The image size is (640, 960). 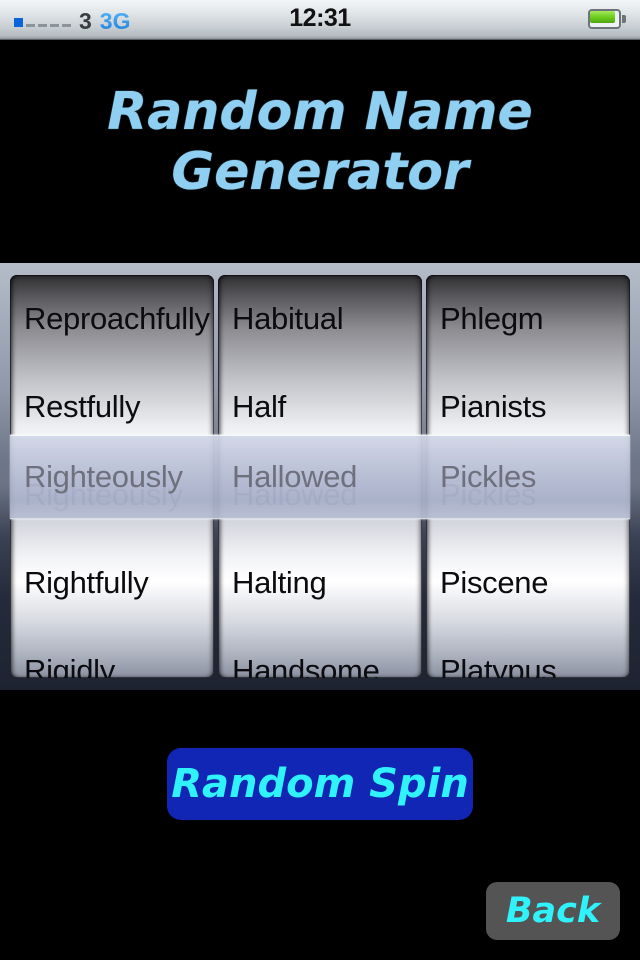 What do you see at coordinates (320, 583) in the screenshot?
I see `picker-row: Halting` at bounding box center [320, 583].